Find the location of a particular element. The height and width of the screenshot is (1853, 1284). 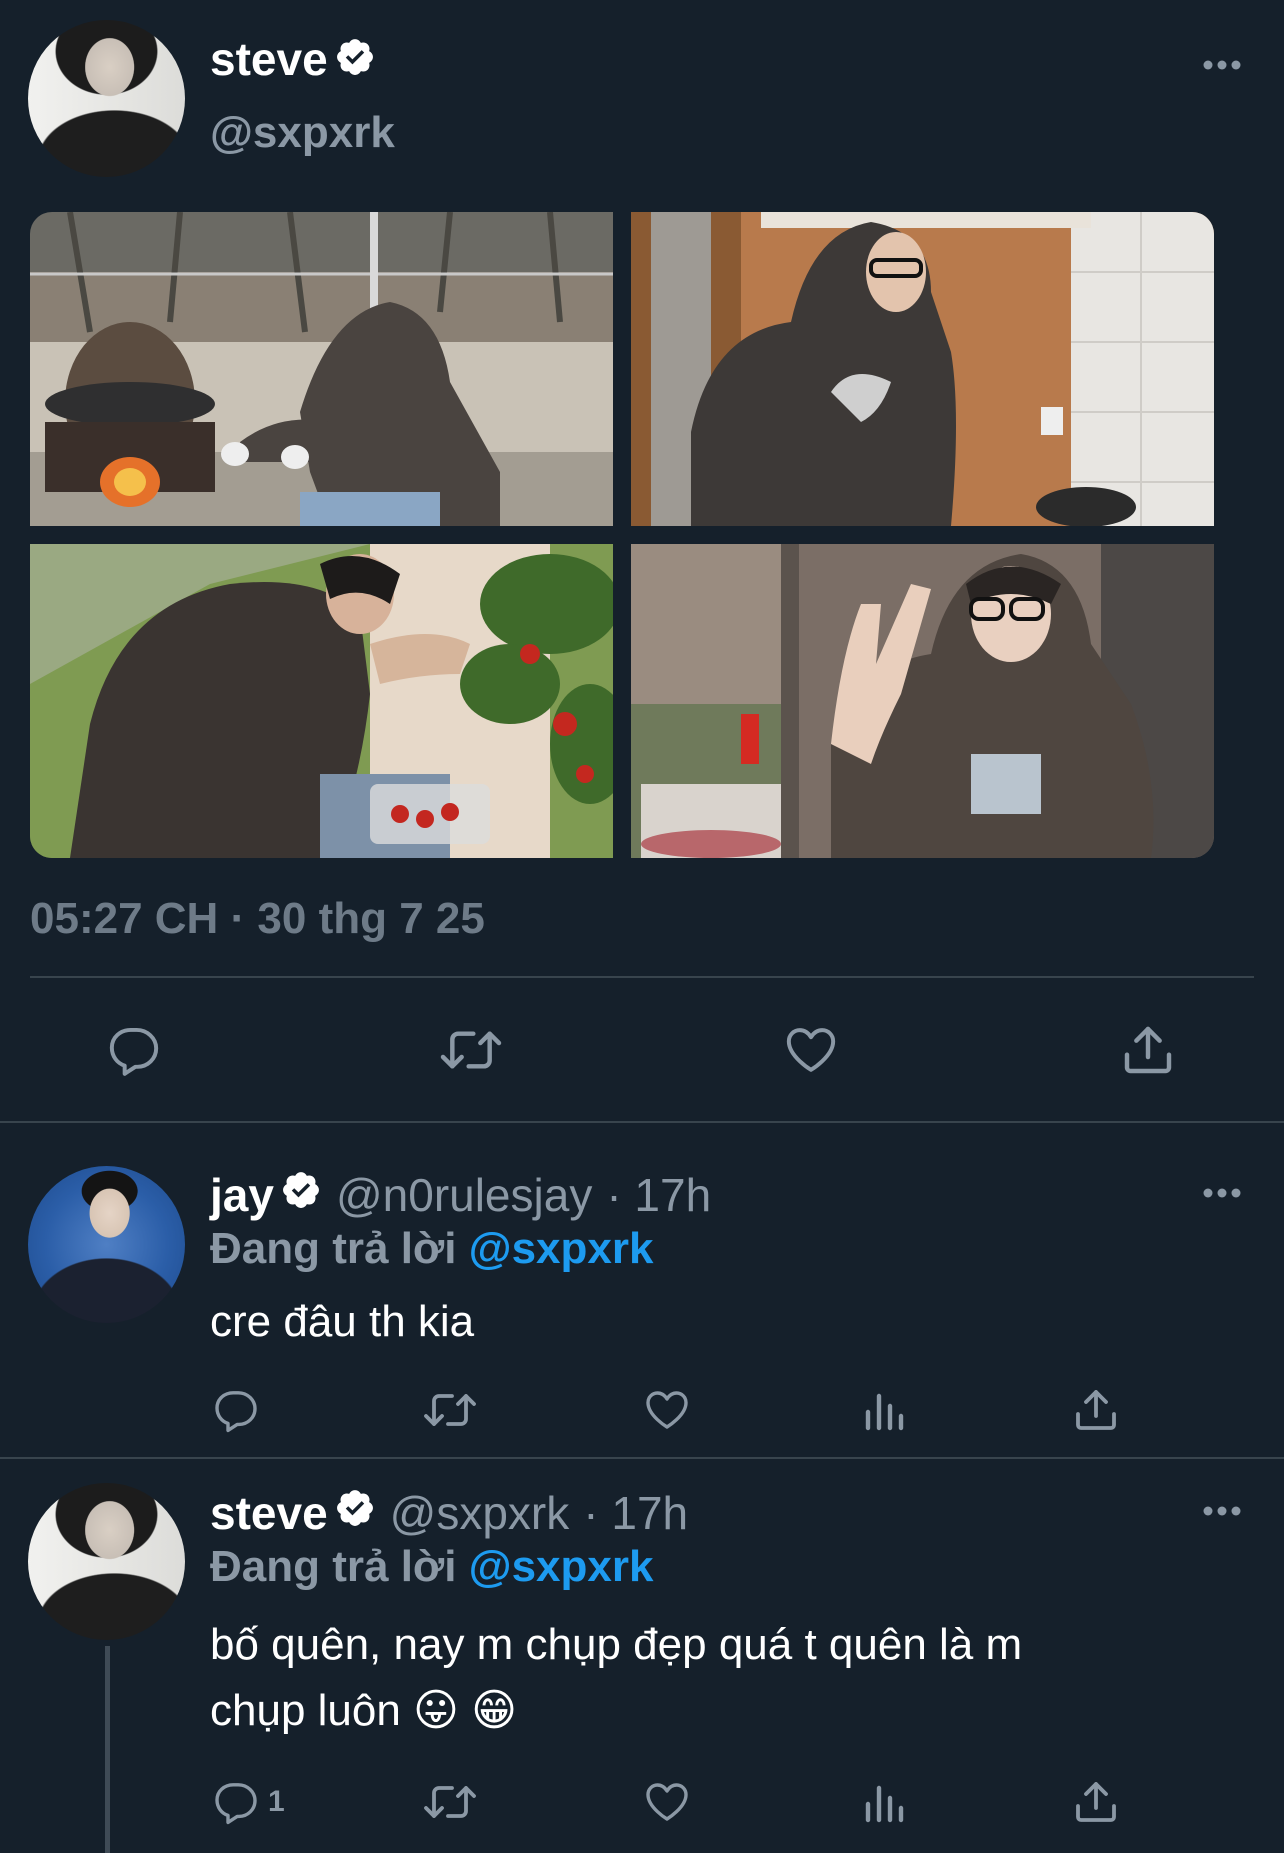

thread-line is located at coordinates (107, 1749).